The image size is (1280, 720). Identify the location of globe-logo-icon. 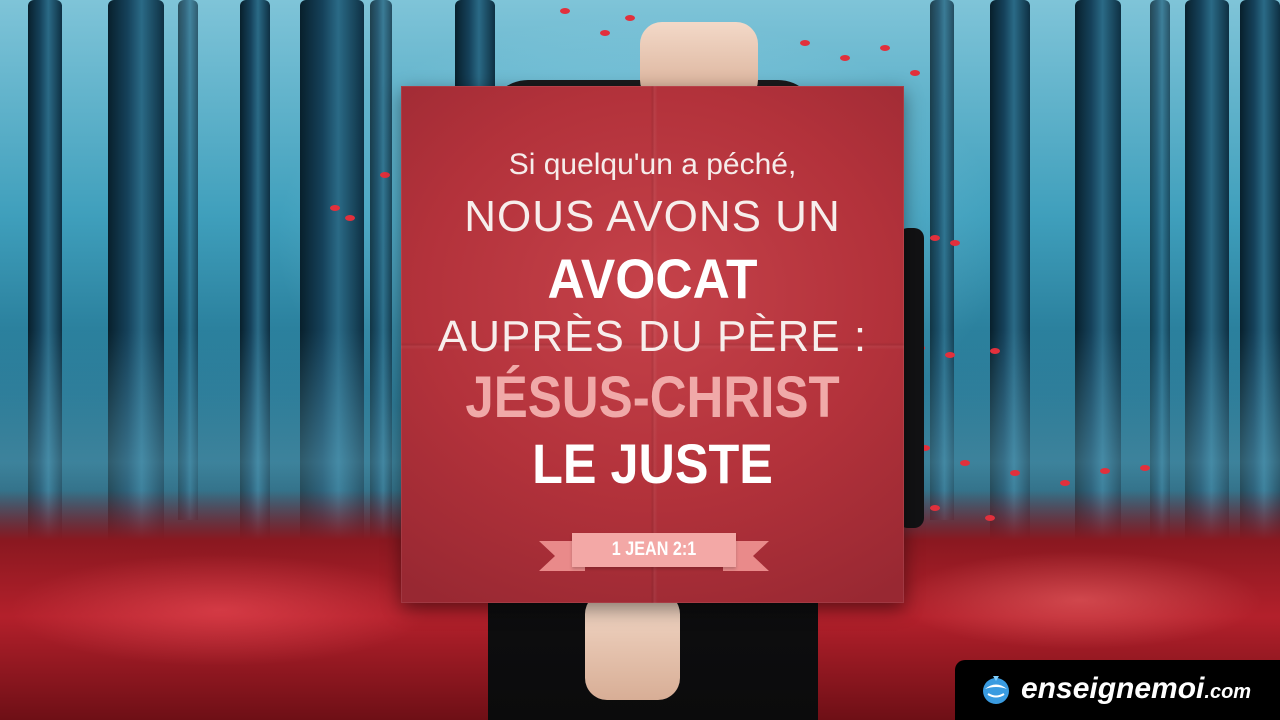
(996, 690).